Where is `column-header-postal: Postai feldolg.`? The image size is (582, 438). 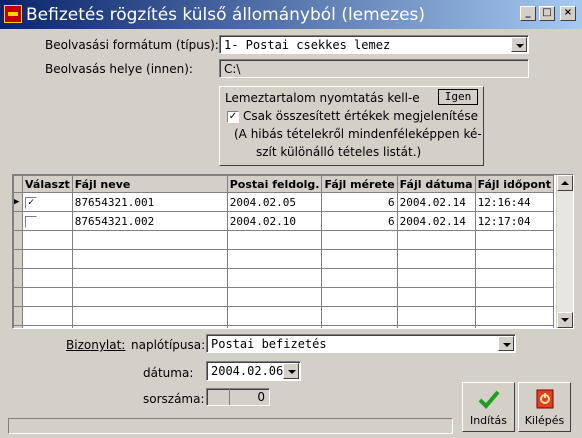
column-header-postal: Postai feldolg. is located at coordinates (274, 184).